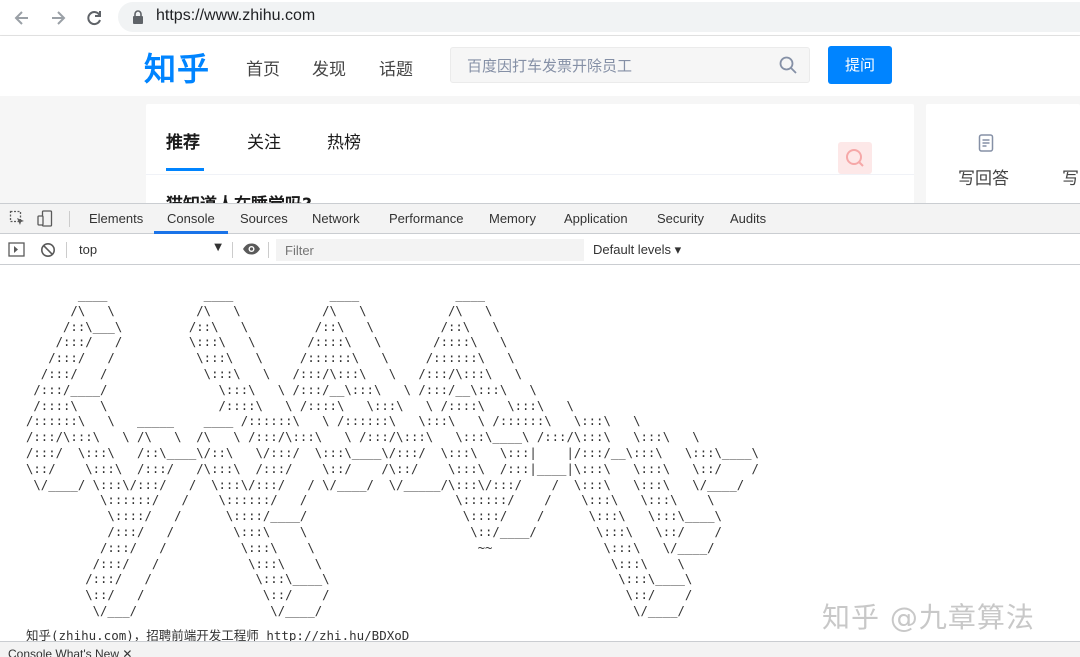  What do you see at coordinates (70, 652) in the screenshot?
I see `drawer-tabs-label: Console What's New ✕` at bounding box center [70, 652].